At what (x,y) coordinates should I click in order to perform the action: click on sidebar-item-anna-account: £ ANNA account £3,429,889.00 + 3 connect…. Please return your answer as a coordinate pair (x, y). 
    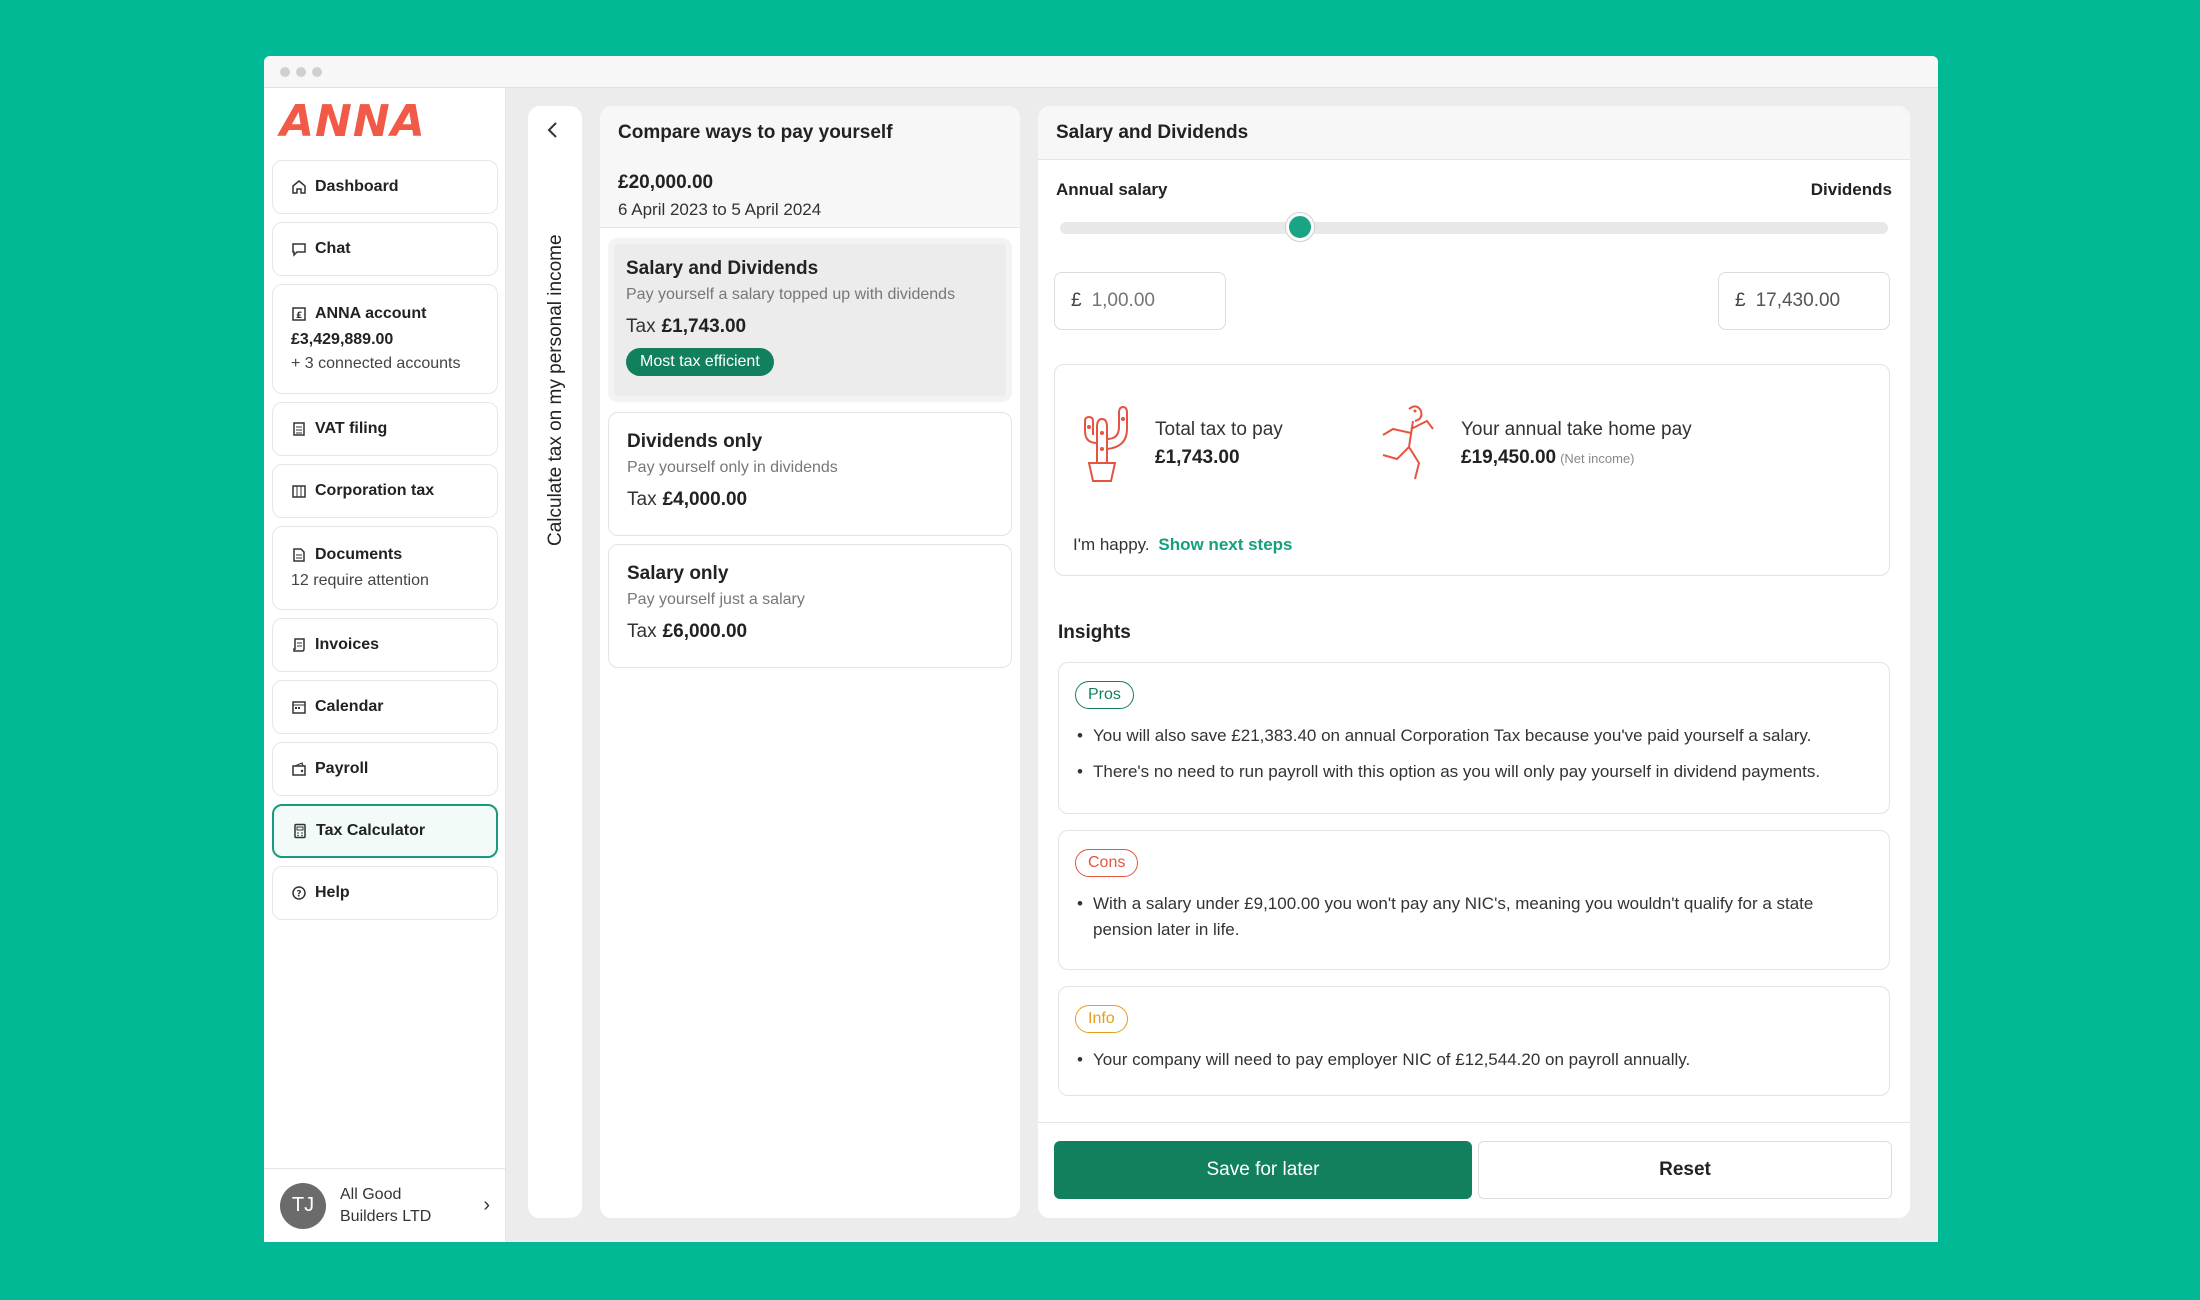
    Looking at the image, I should click on (385, 339).